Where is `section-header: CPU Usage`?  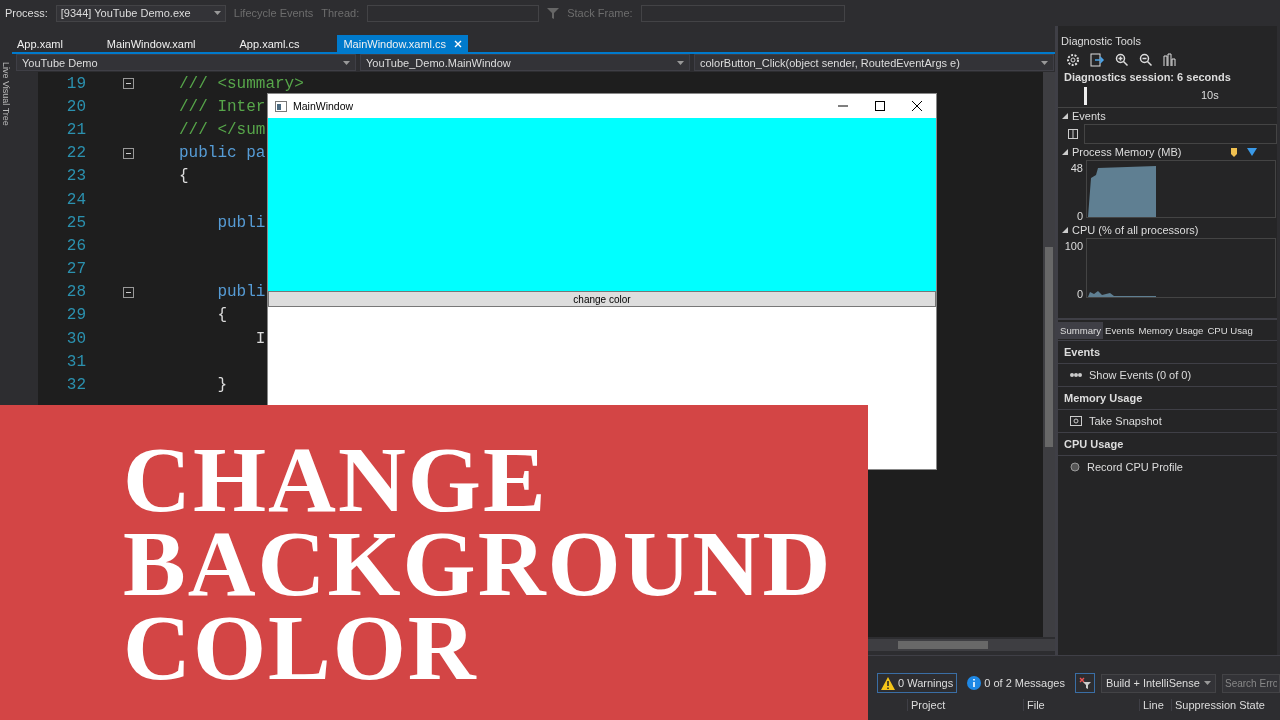 section-header: CPU Usage is located at coordinates (1167, 444).